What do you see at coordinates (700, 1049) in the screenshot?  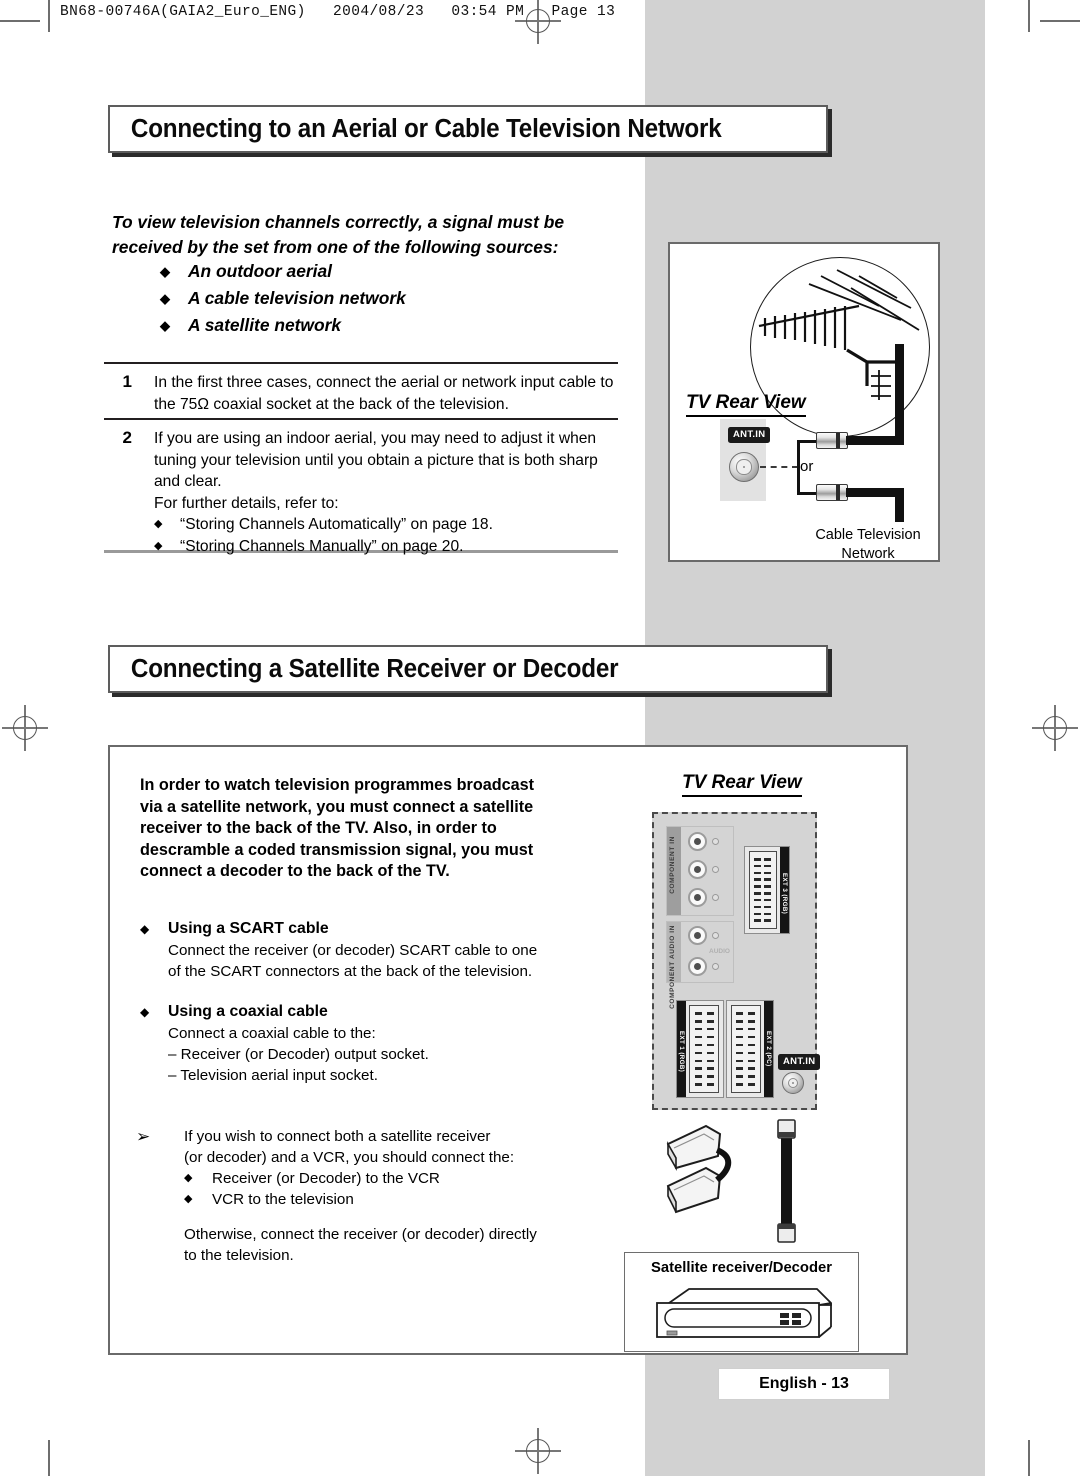 I see `scart-ext1: EXT 1 (RGB)` at bounding box center [700, 1049].